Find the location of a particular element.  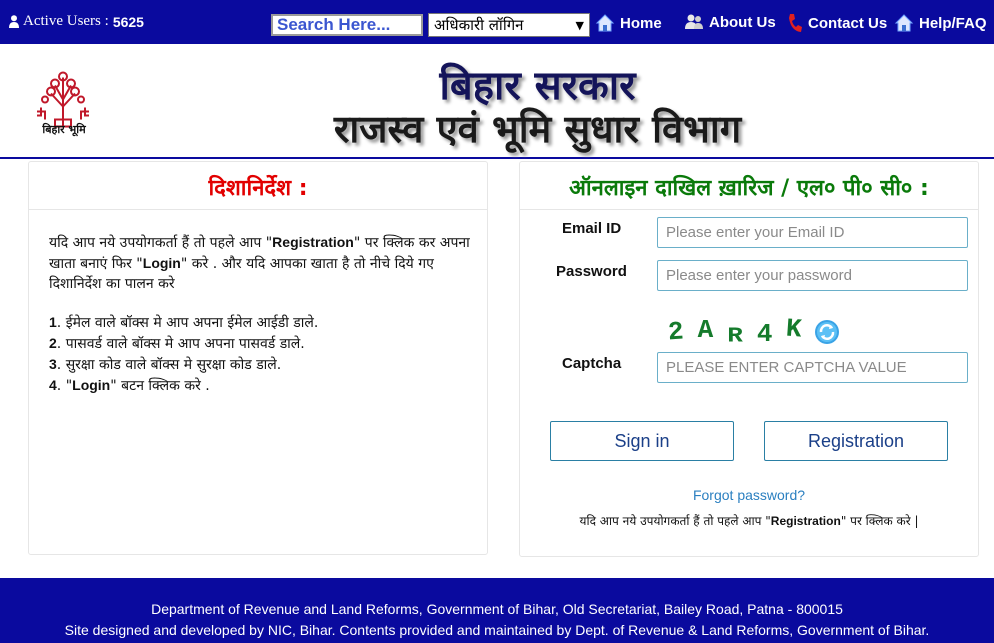

captcha-label: Captcha is located at coordinates (592, 363).